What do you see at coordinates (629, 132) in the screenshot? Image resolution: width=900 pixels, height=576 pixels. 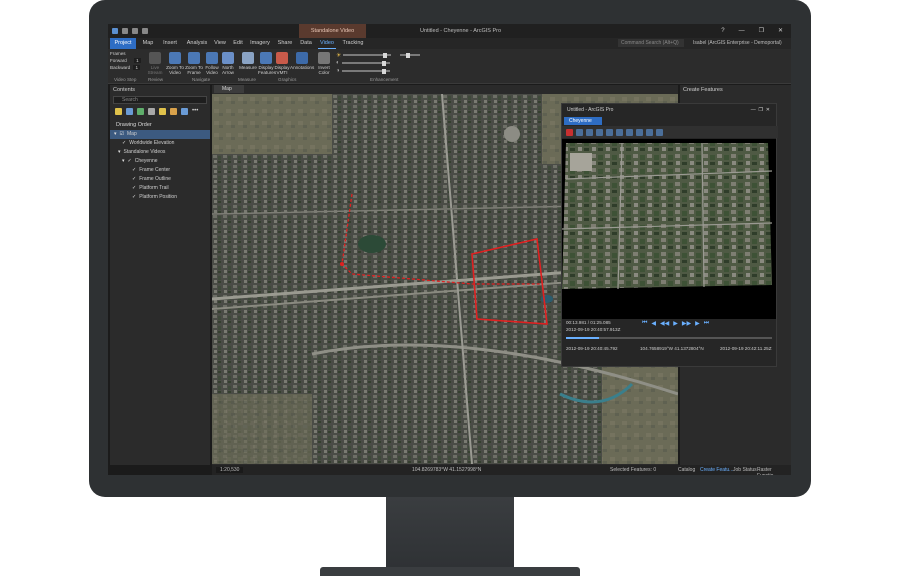 I see `snapshot-icon` at bounding box center [629, 132].